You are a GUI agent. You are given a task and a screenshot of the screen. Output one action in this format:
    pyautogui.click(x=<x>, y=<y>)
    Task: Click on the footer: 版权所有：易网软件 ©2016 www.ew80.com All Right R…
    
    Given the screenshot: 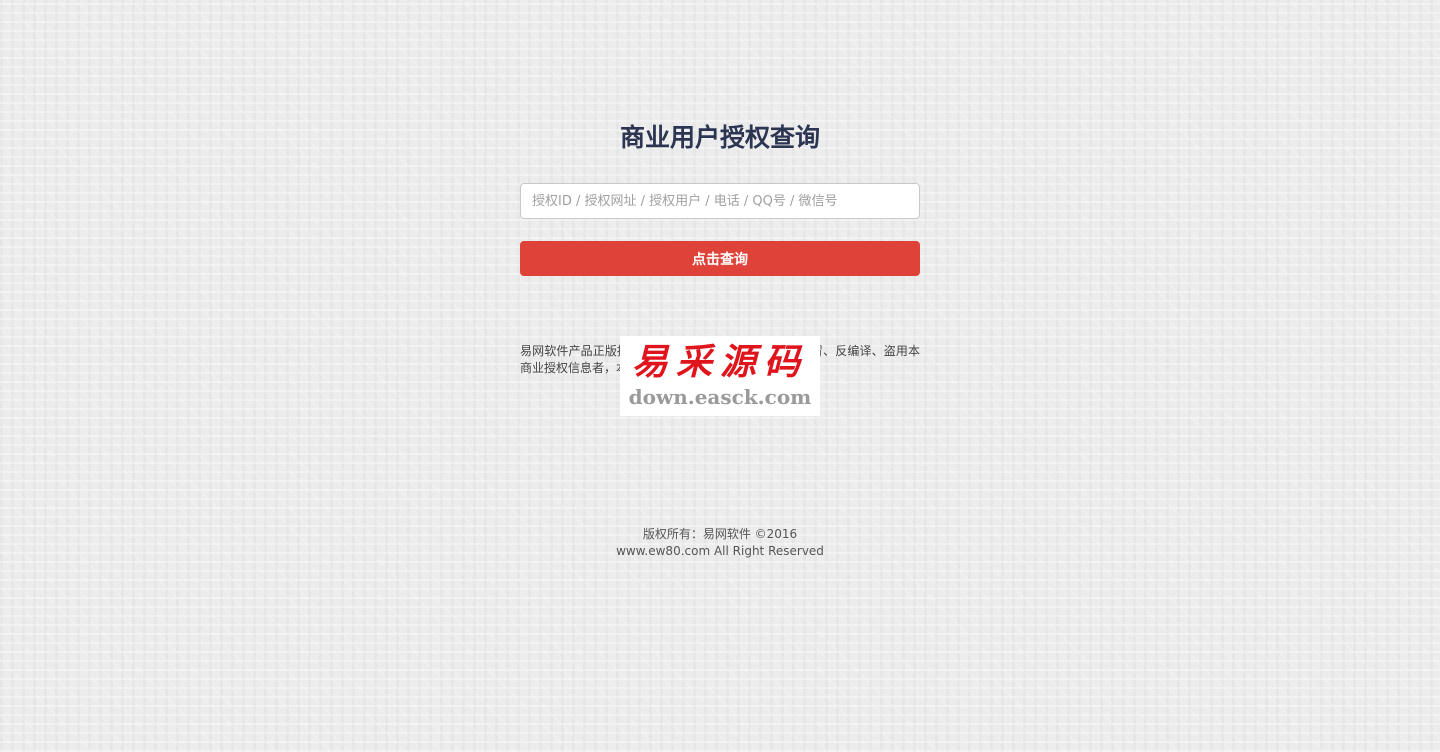 What is the action you would take?
    pyautogui.click(x=720, y=543)
    